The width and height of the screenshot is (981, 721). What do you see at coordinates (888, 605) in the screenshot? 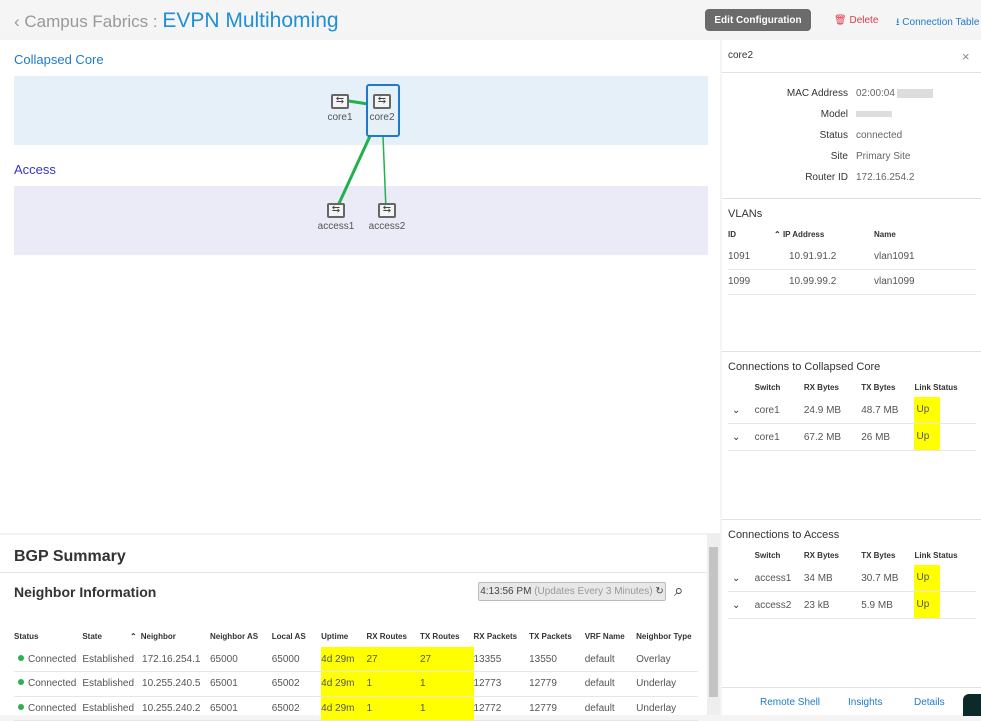
I see `connection-cell: 5.9 MB` at bounding box center [888, 605].